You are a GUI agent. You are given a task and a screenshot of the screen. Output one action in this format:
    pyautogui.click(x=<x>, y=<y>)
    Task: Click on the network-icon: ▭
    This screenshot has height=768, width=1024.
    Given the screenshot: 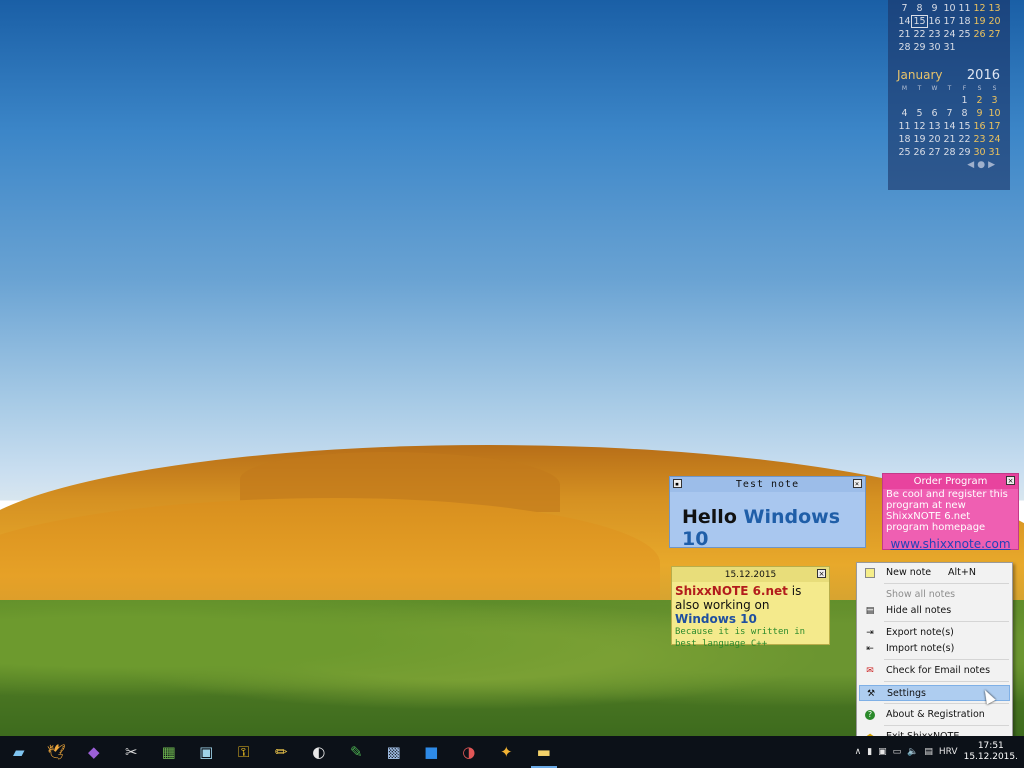 What is the action you would take?
    pyautogui.click(x=897, y=752)
    